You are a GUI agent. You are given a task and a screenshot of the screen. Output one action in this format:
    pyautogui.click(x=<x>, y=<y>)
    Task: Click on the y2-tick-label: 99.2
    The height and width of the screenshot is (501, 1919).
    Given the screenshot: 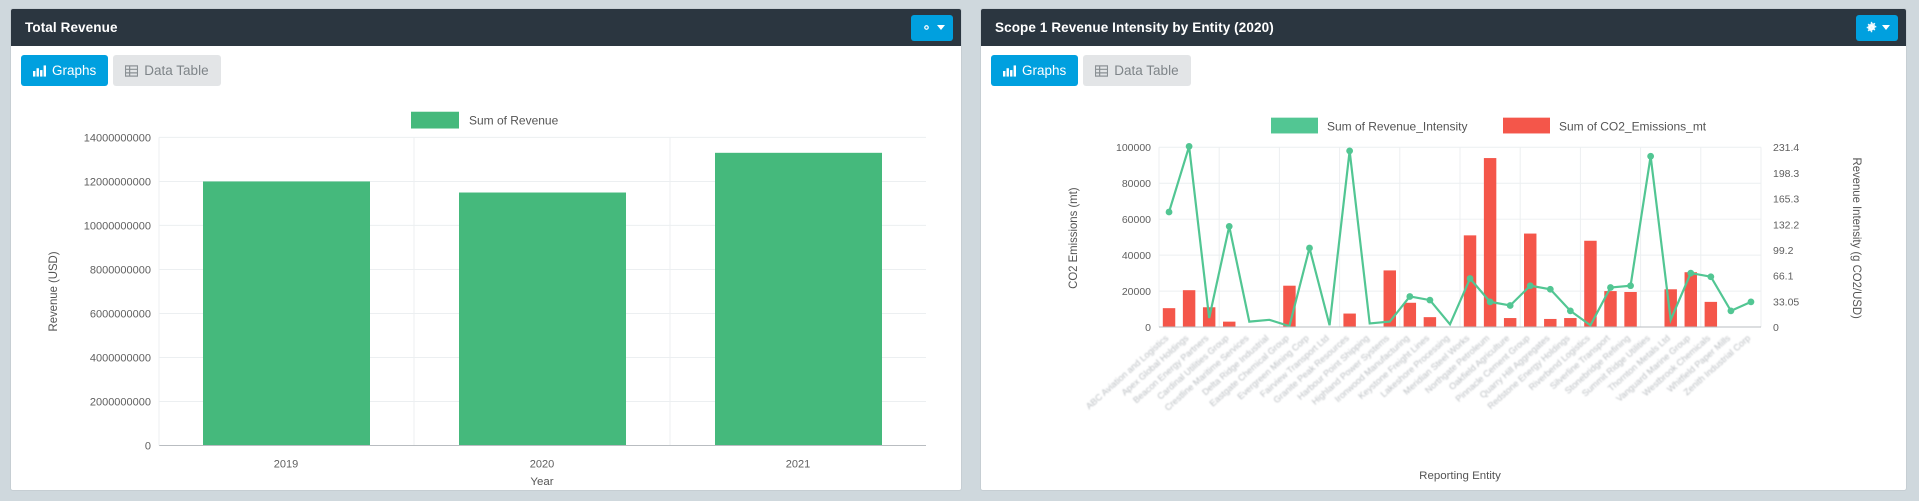 What is the action you would take?
    pyautogui.click(x=1783, y=251)
    